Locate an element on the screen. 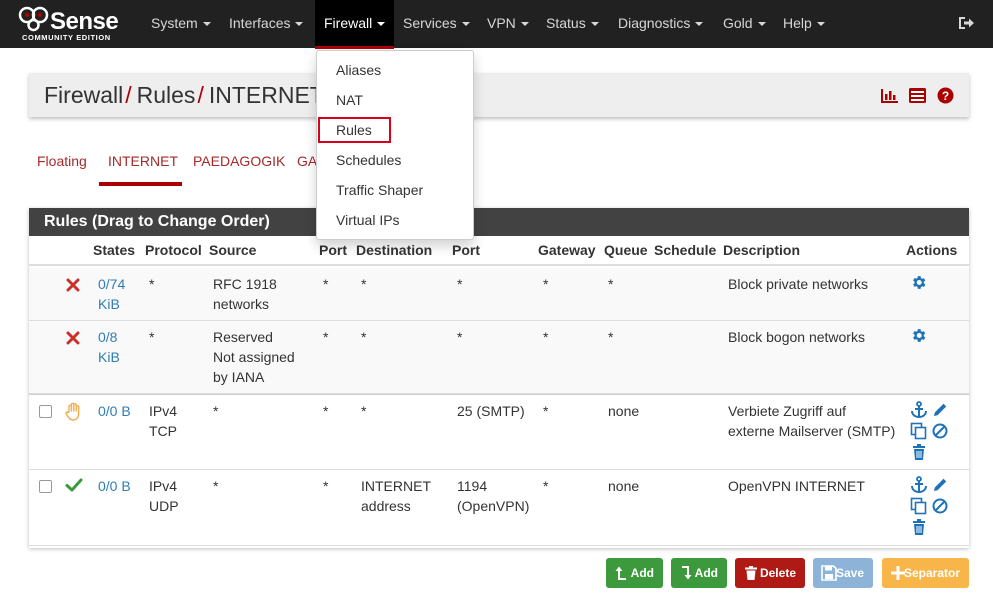 The height and width of the screenshot is (596, 993). nav-system: System is located at coordinates (181, 24).